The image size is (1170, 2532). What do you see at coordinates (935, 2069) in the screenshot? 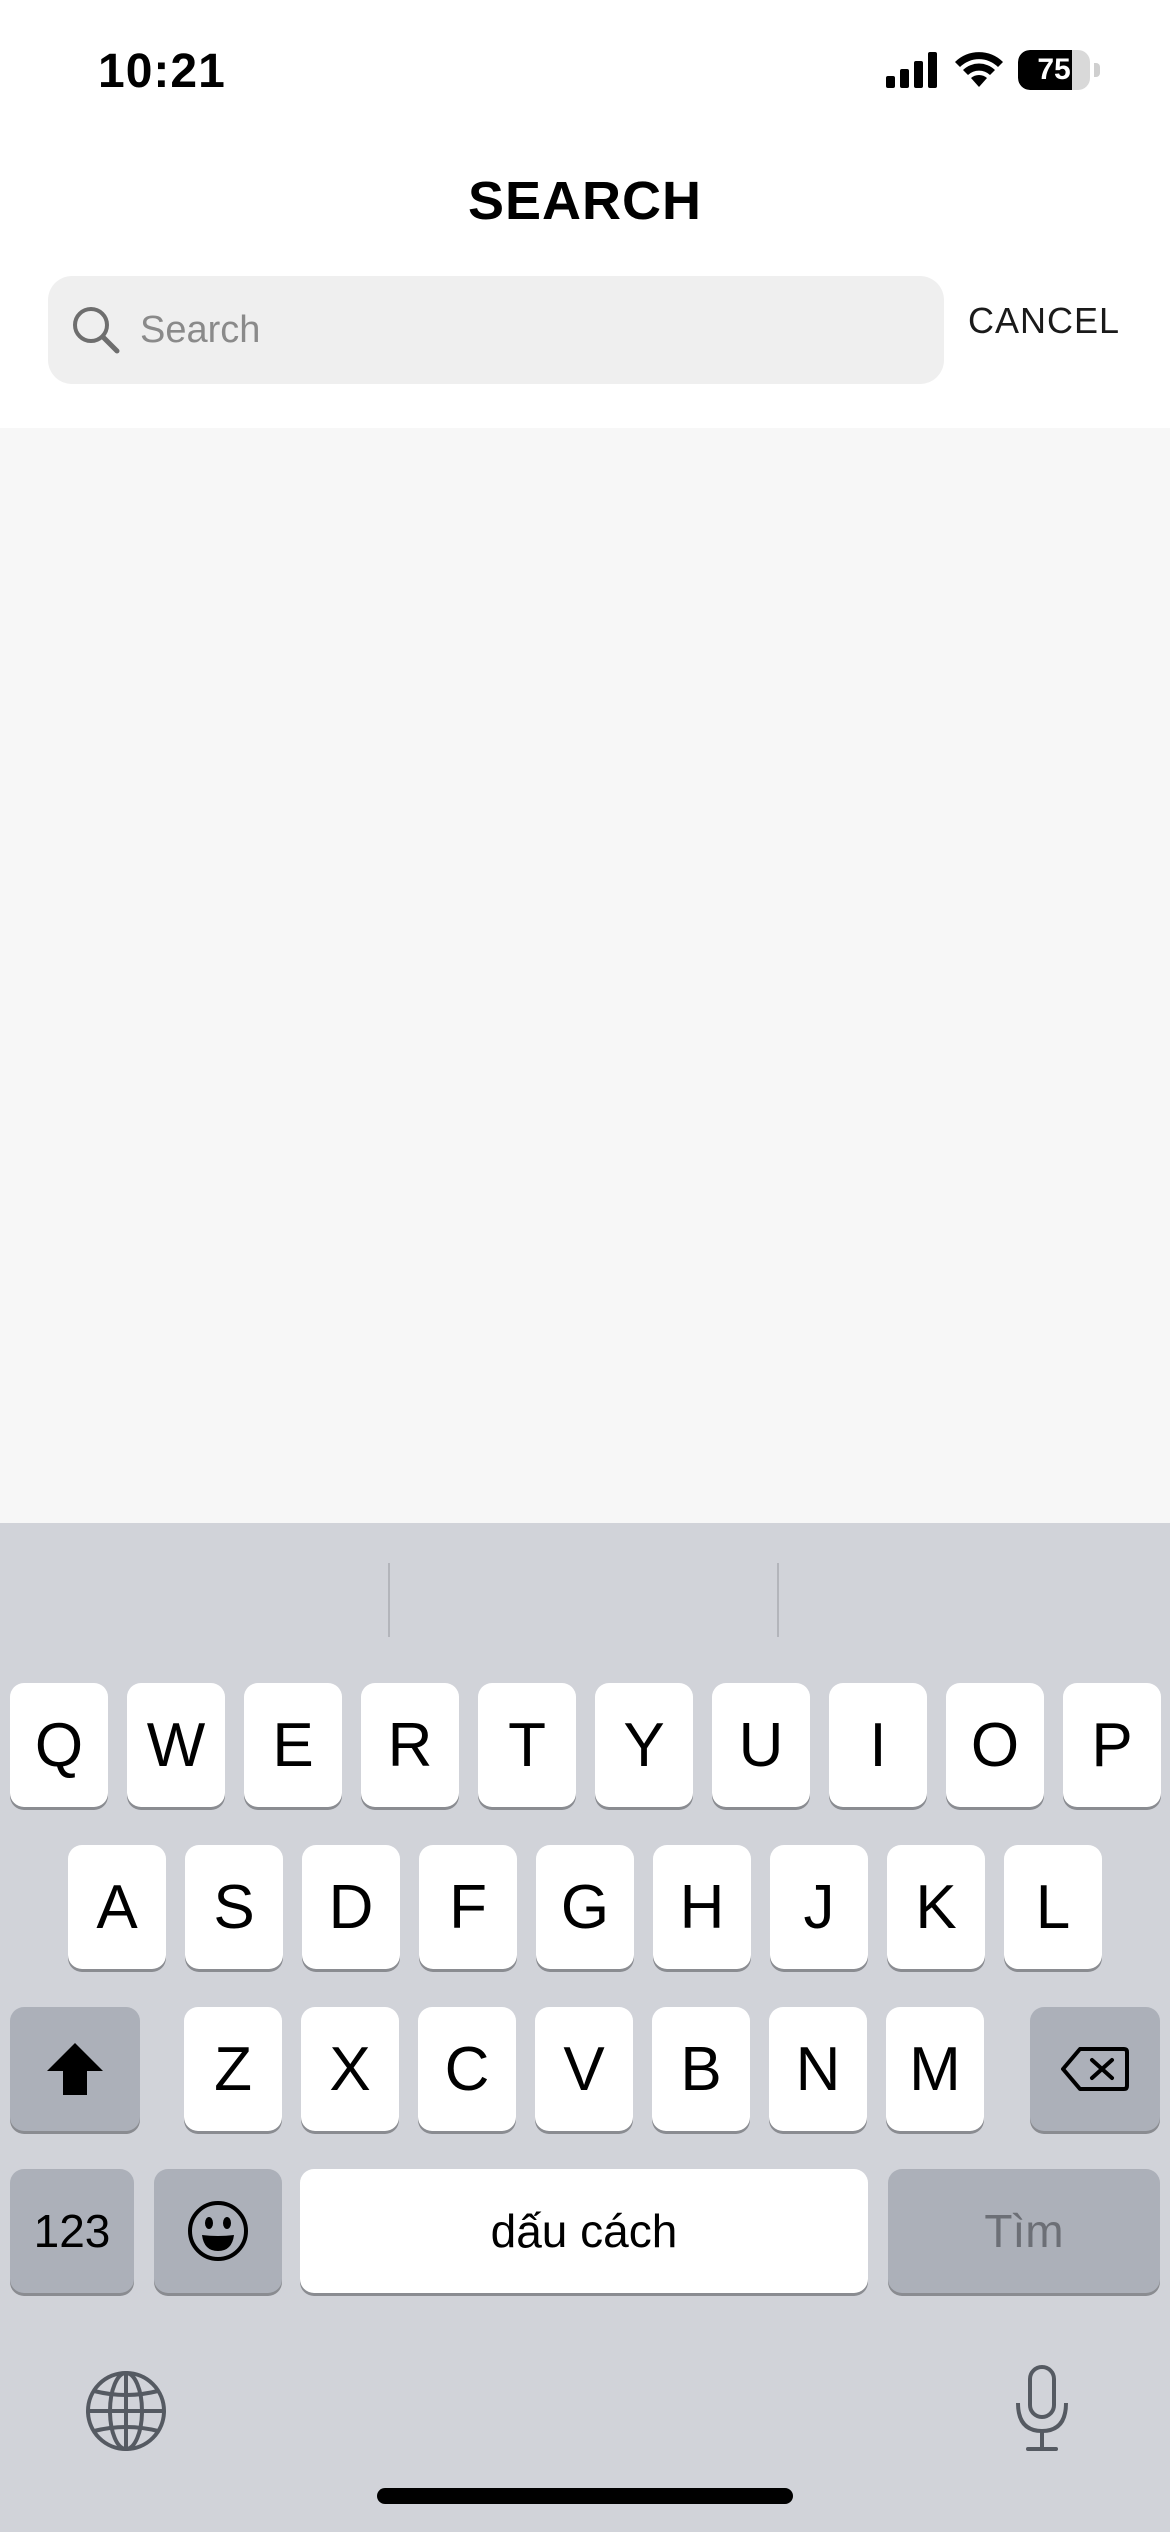
I see `key-m: M` at bounding box center [935, 2069].